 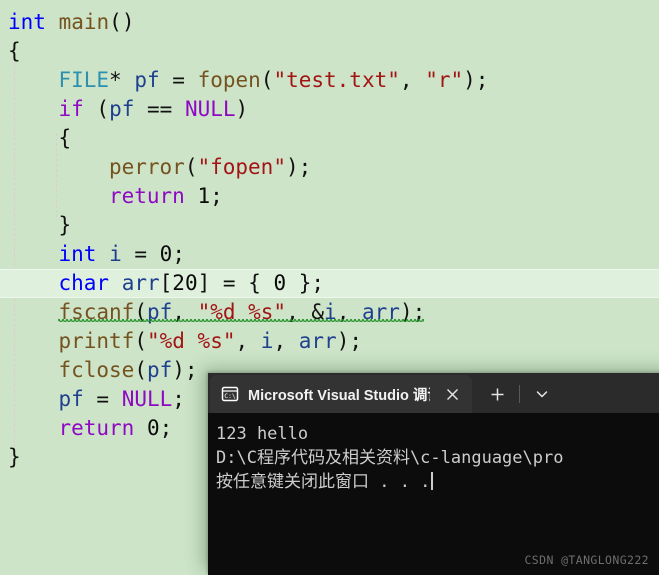 What do you see at coordinates (586, 560) in the screenshot?
I see `watermark: CSDN @TANGLONG222` at bounding box center [586, 560].